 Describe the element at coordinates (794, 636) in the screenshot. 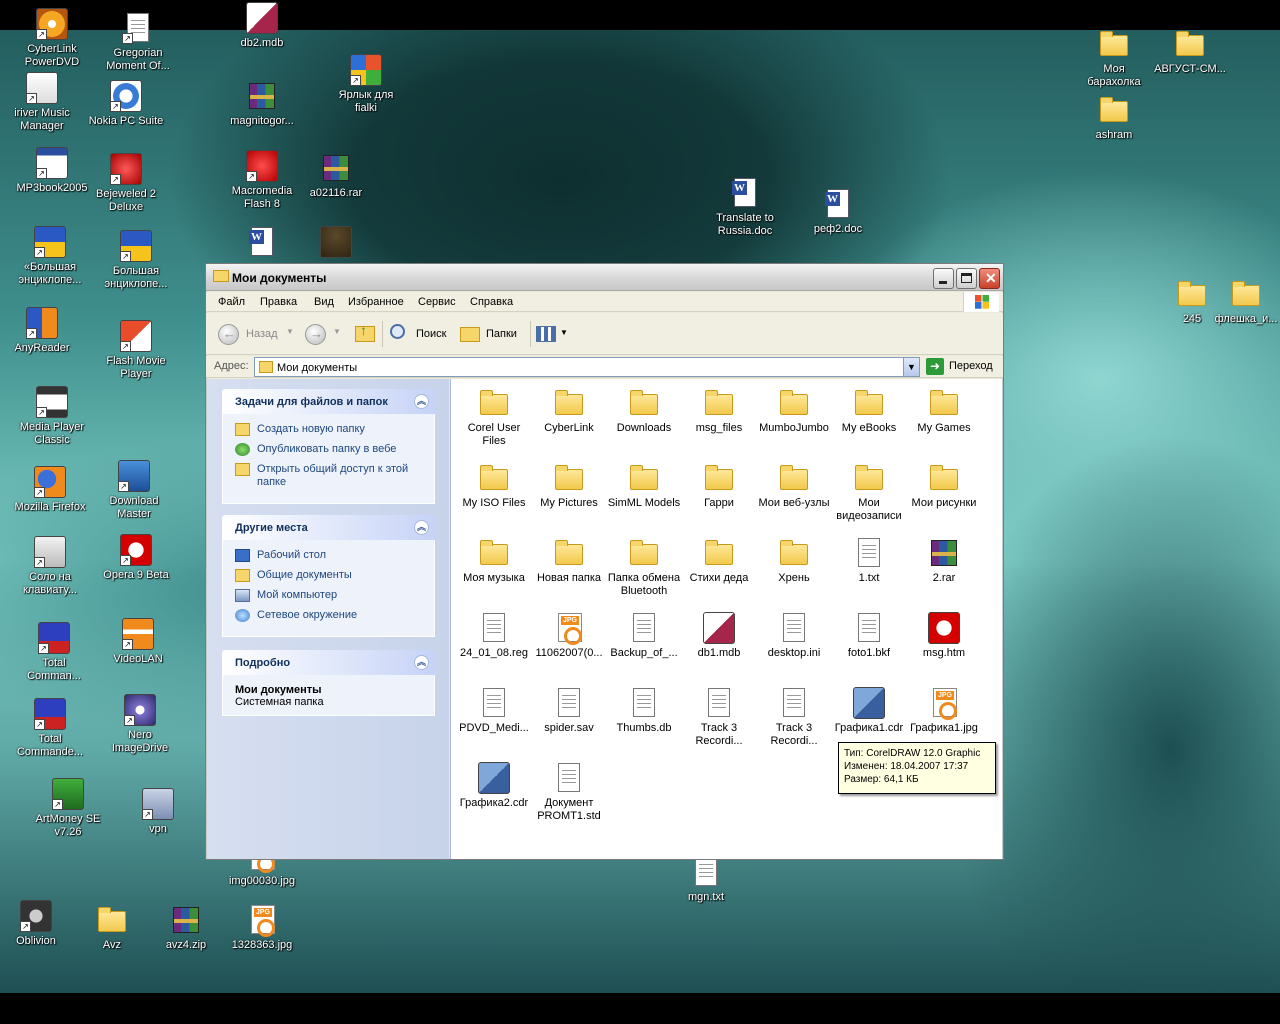

I see `file-item: desktop.ini` at that location.